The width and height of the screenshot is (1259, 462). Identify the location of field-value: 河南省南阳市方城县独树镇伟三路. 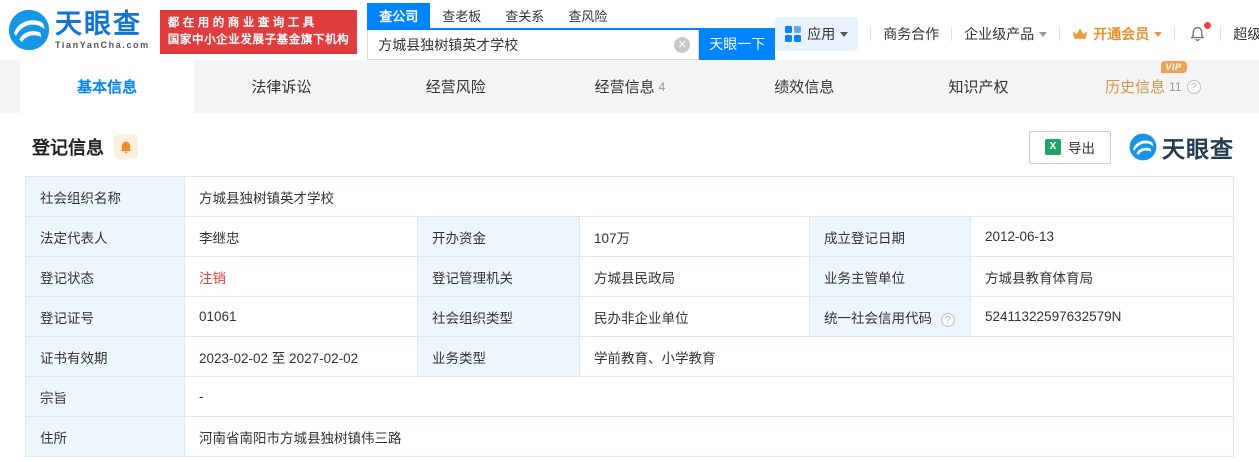
(709, 436).